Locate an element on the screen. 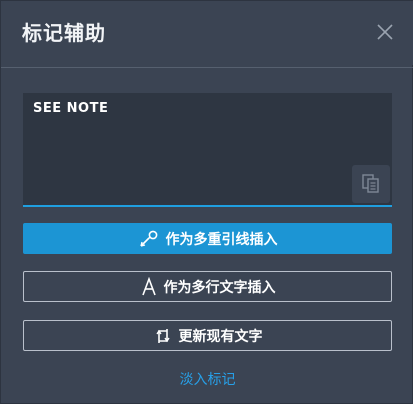 The image size is (413, 404). insert-as-mtext-label: 作为多行文字插入 is located at coordinates (219, 287).